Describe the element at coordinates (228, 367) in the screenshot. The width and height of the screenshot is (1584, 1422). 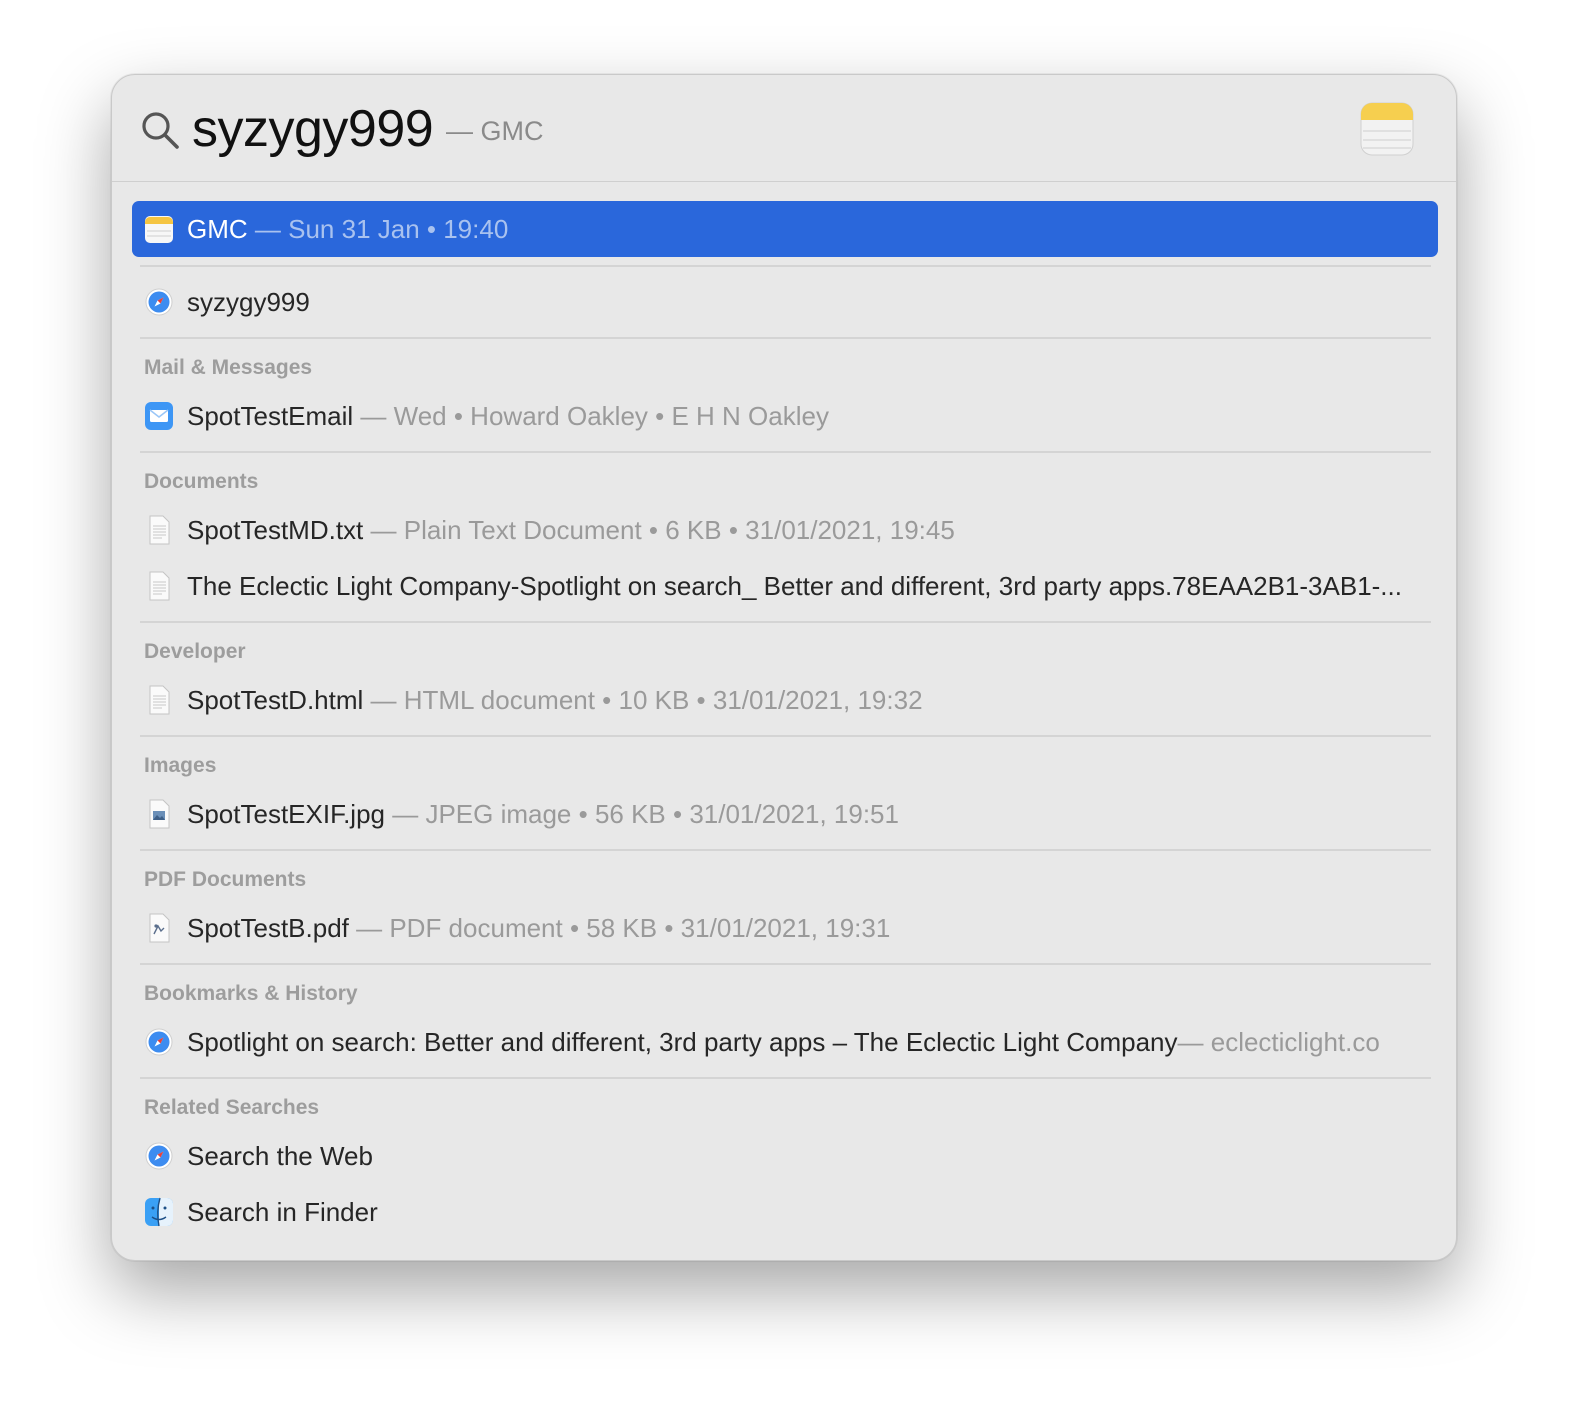
I see `section-header-mail: Mail & Messages` at that location.